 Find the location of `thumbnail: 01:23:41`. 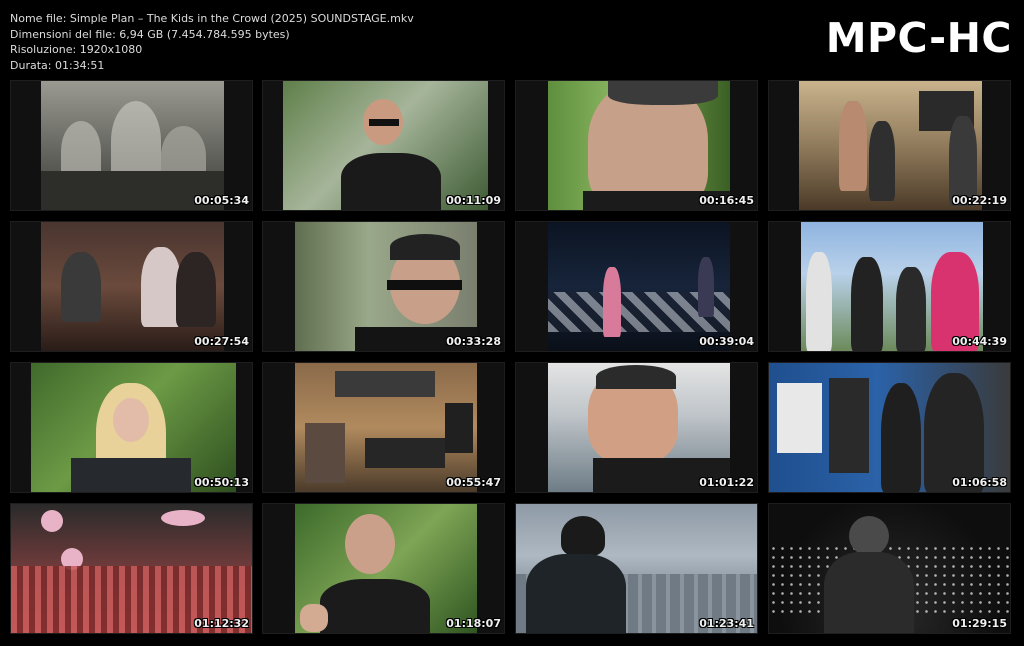

thumbnail: 01:23:41 is located at coordinates (636, 568).